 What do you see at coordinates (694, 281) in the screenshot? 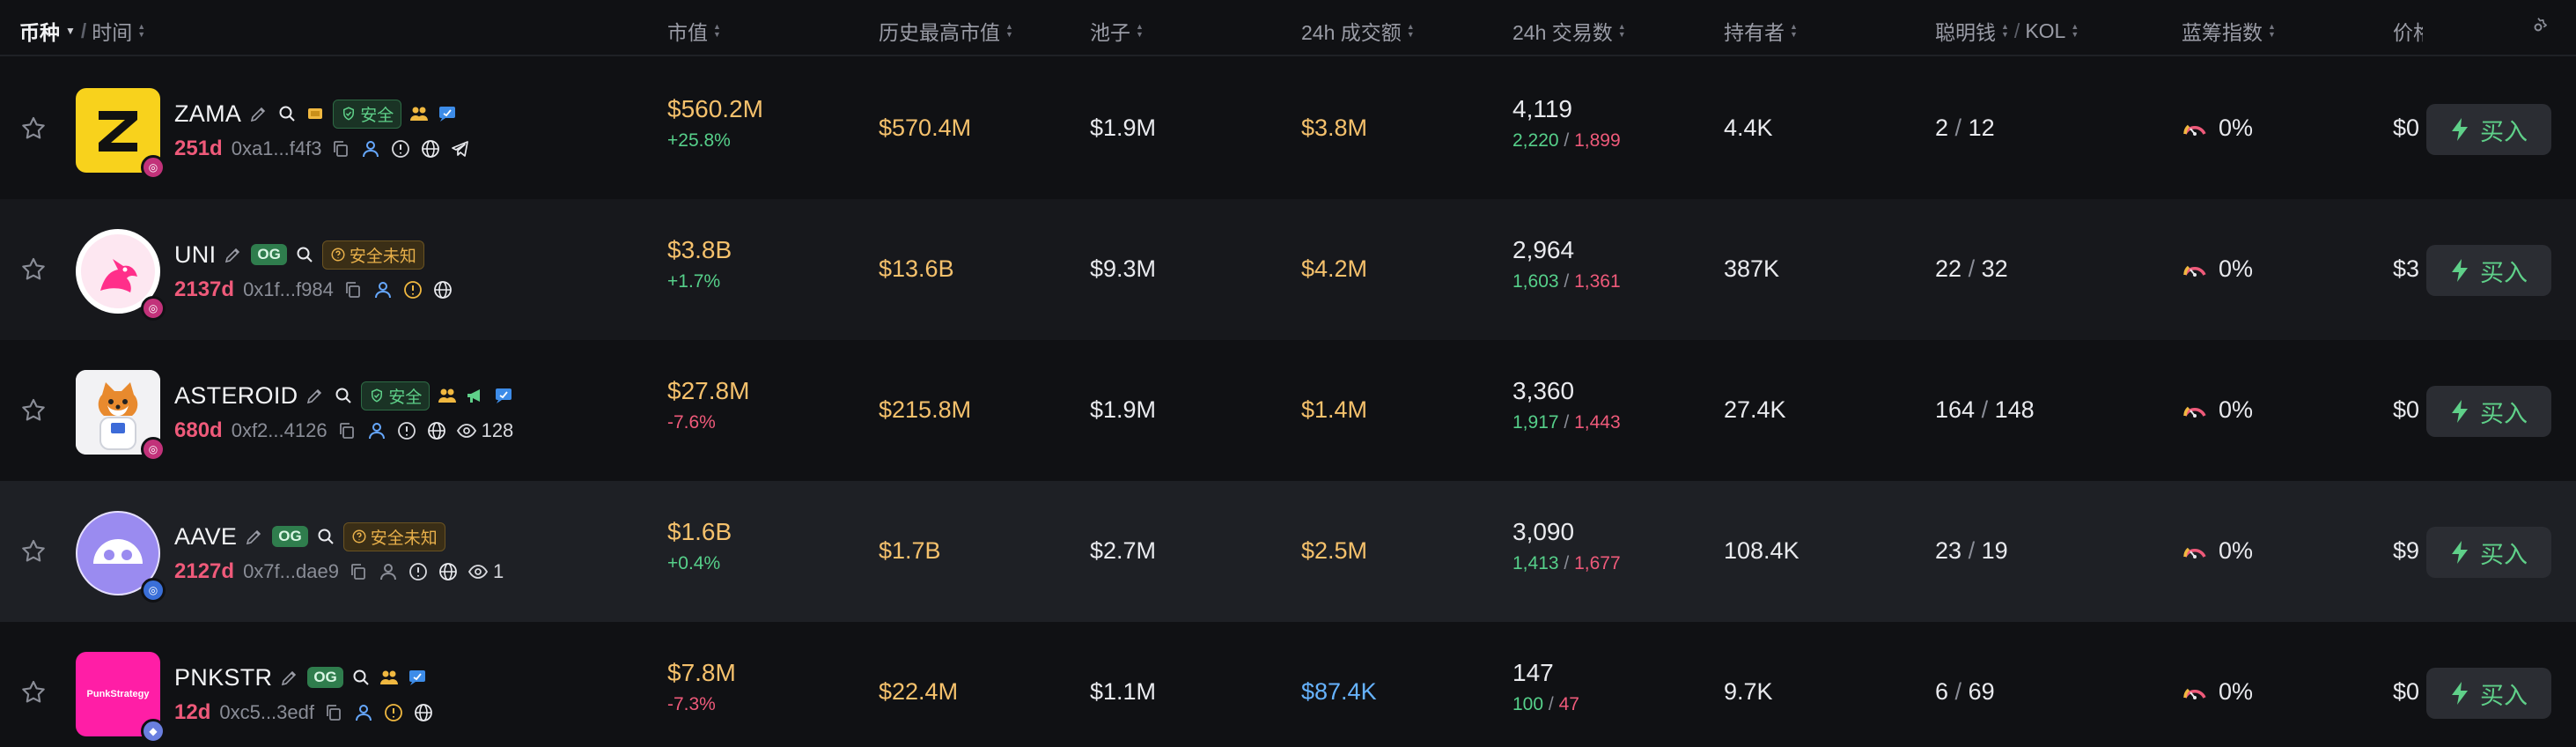
I see `price-change: +1.7%` at bounding box center [694, 281].